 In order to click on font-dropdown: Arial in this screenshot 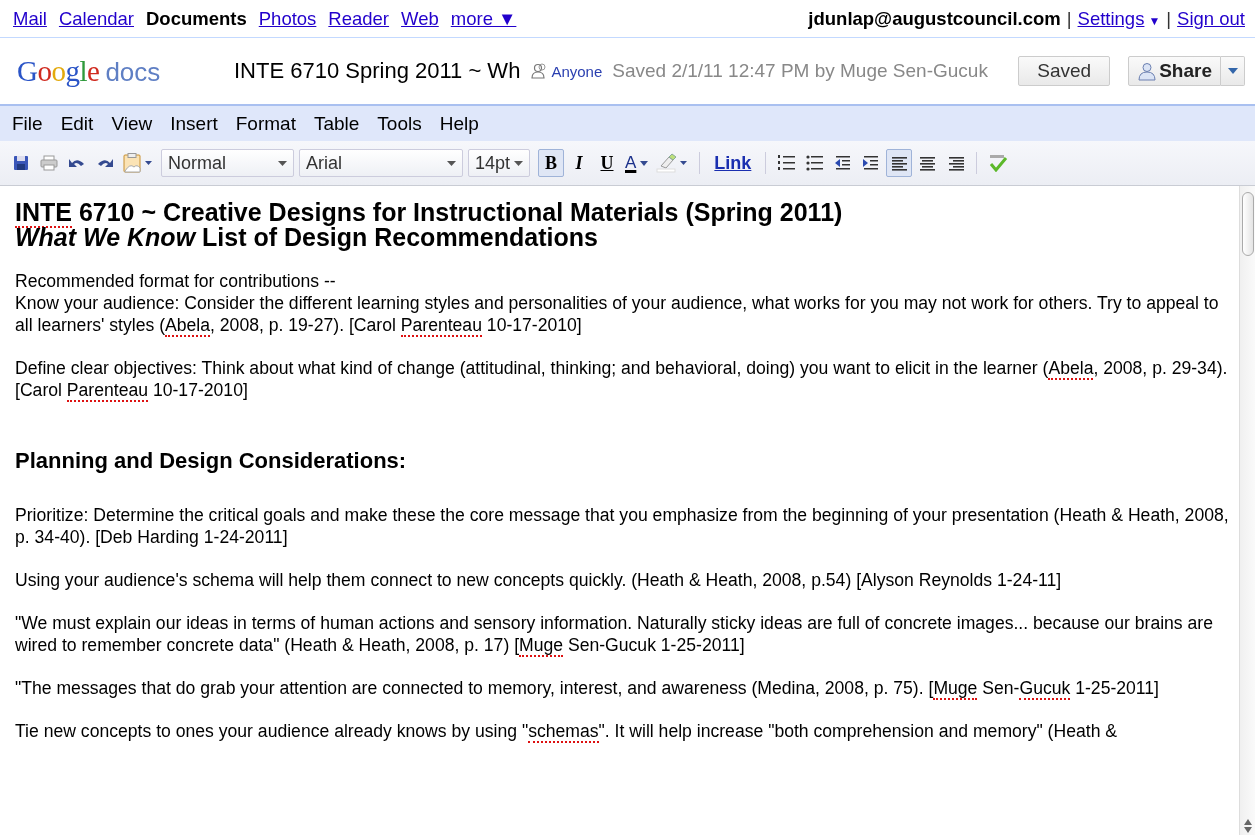, I will do `click(381, 163)`.